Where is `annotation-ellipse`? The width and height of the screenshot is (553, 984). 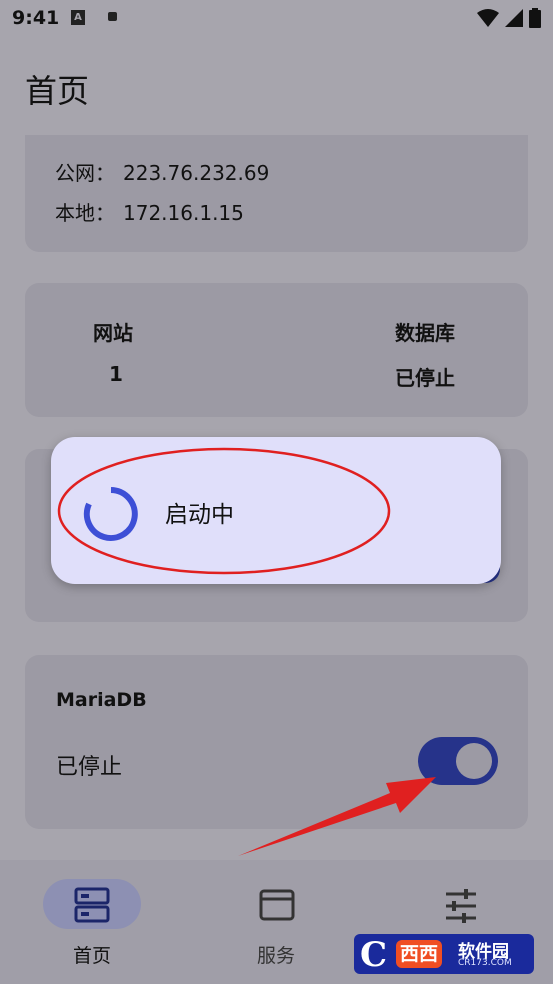 annotation-ellipse is located at coordinates (224, 511).